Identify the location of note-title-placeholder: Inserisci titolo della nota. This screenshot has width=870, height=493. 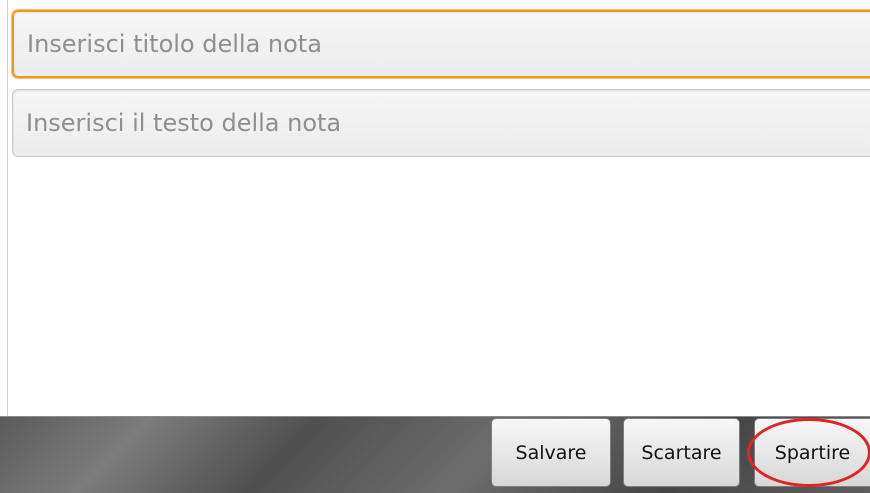
(174, 44).